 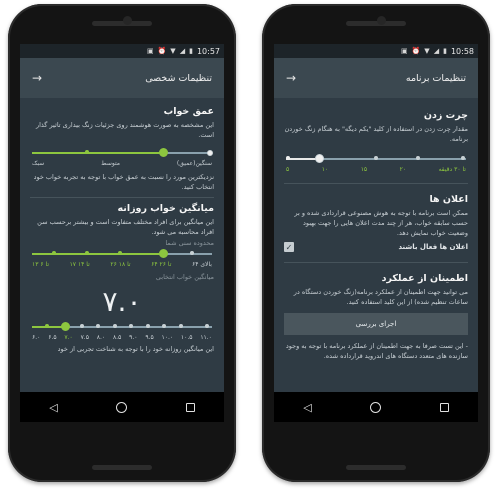 What do you see at coordinates (445, 115) in the screenshot?
I see `snooze-title: چرت زدن` at bounding box center [445, 115].